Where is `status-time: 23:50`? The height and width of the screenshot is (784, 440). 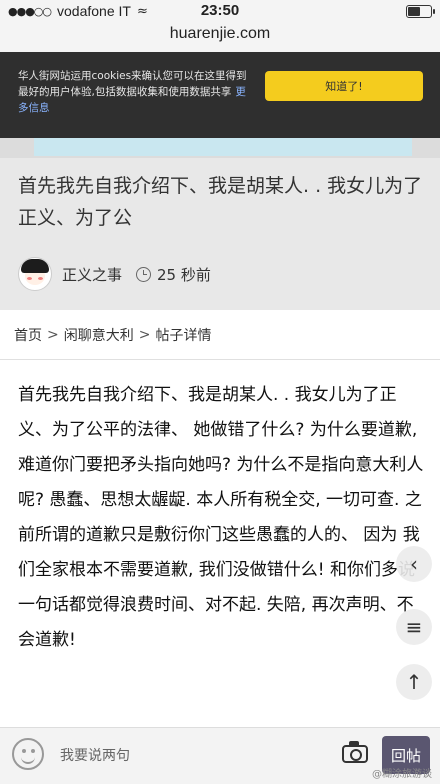
status-time: 23:50 is located at coordinates (220, 10).